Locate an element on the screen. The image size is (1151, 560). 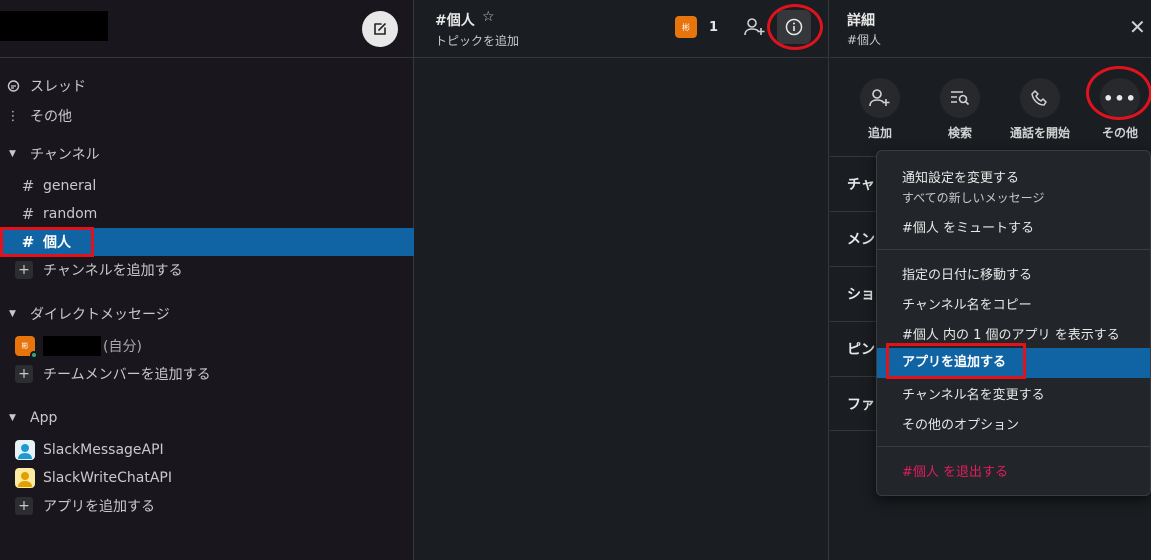
add-member-button is located at coordinates (755, 29).